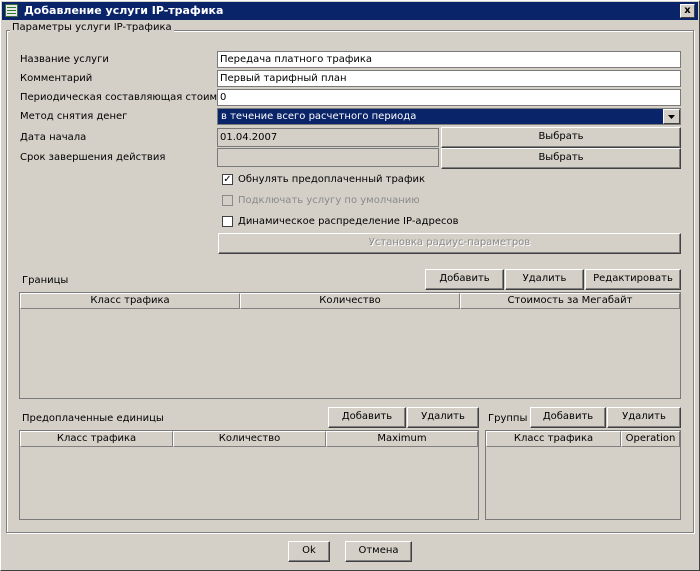 This screenshot has width=700, height=571. I want to click on title-bar: Добавление услуги IP-трафика, so click(350, 11).